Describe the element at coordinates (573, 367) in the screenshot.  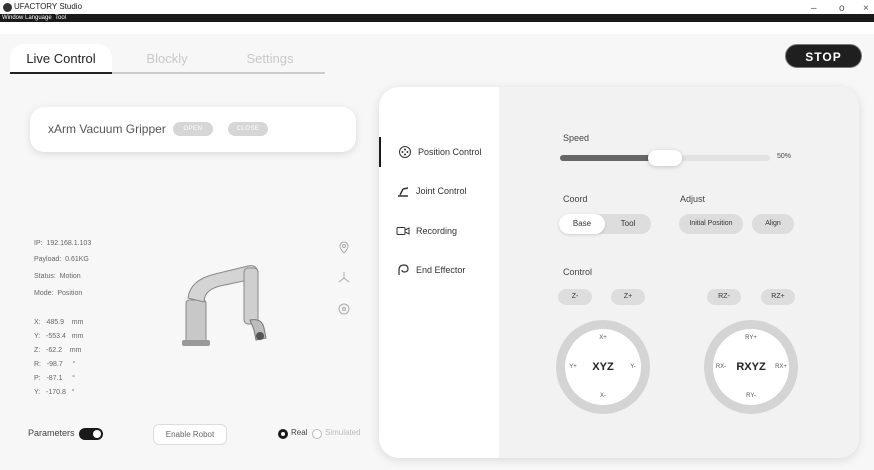
I see `y-plus-label: Y+` at that location.